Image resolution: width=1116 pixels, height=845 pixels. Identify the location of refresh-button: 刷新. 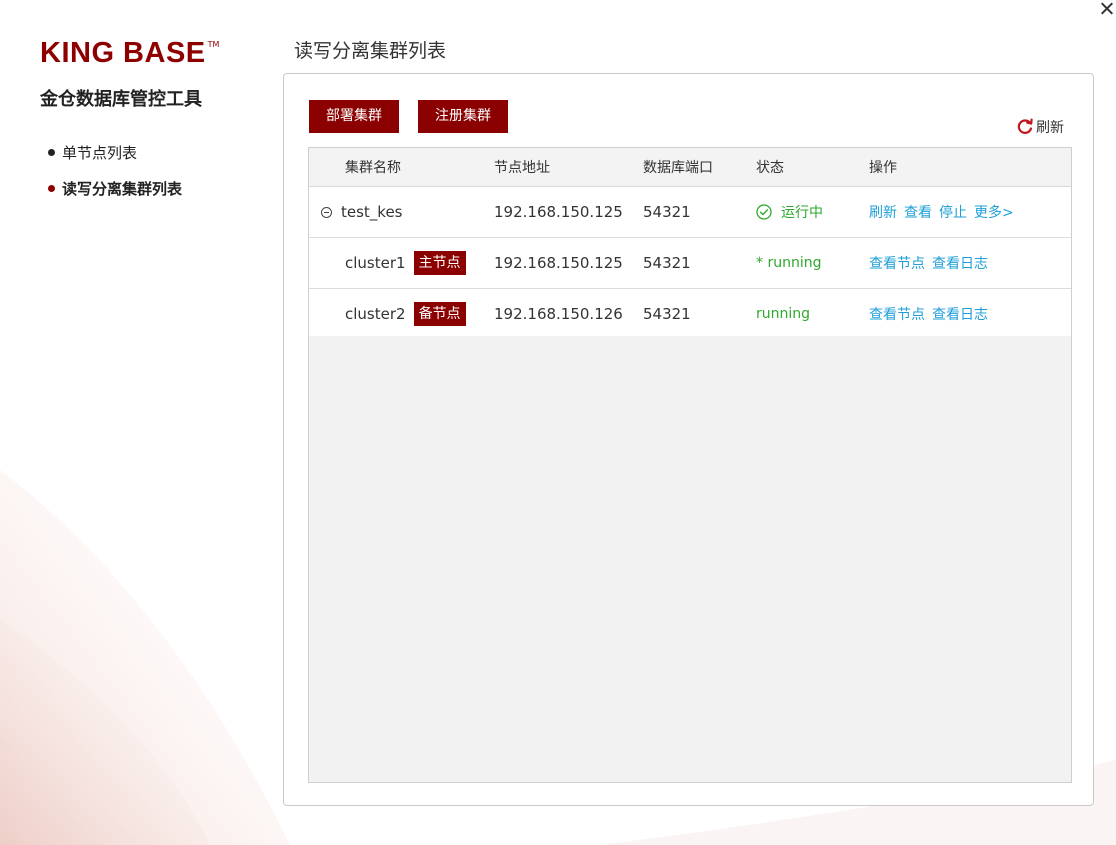
(1040, 127).